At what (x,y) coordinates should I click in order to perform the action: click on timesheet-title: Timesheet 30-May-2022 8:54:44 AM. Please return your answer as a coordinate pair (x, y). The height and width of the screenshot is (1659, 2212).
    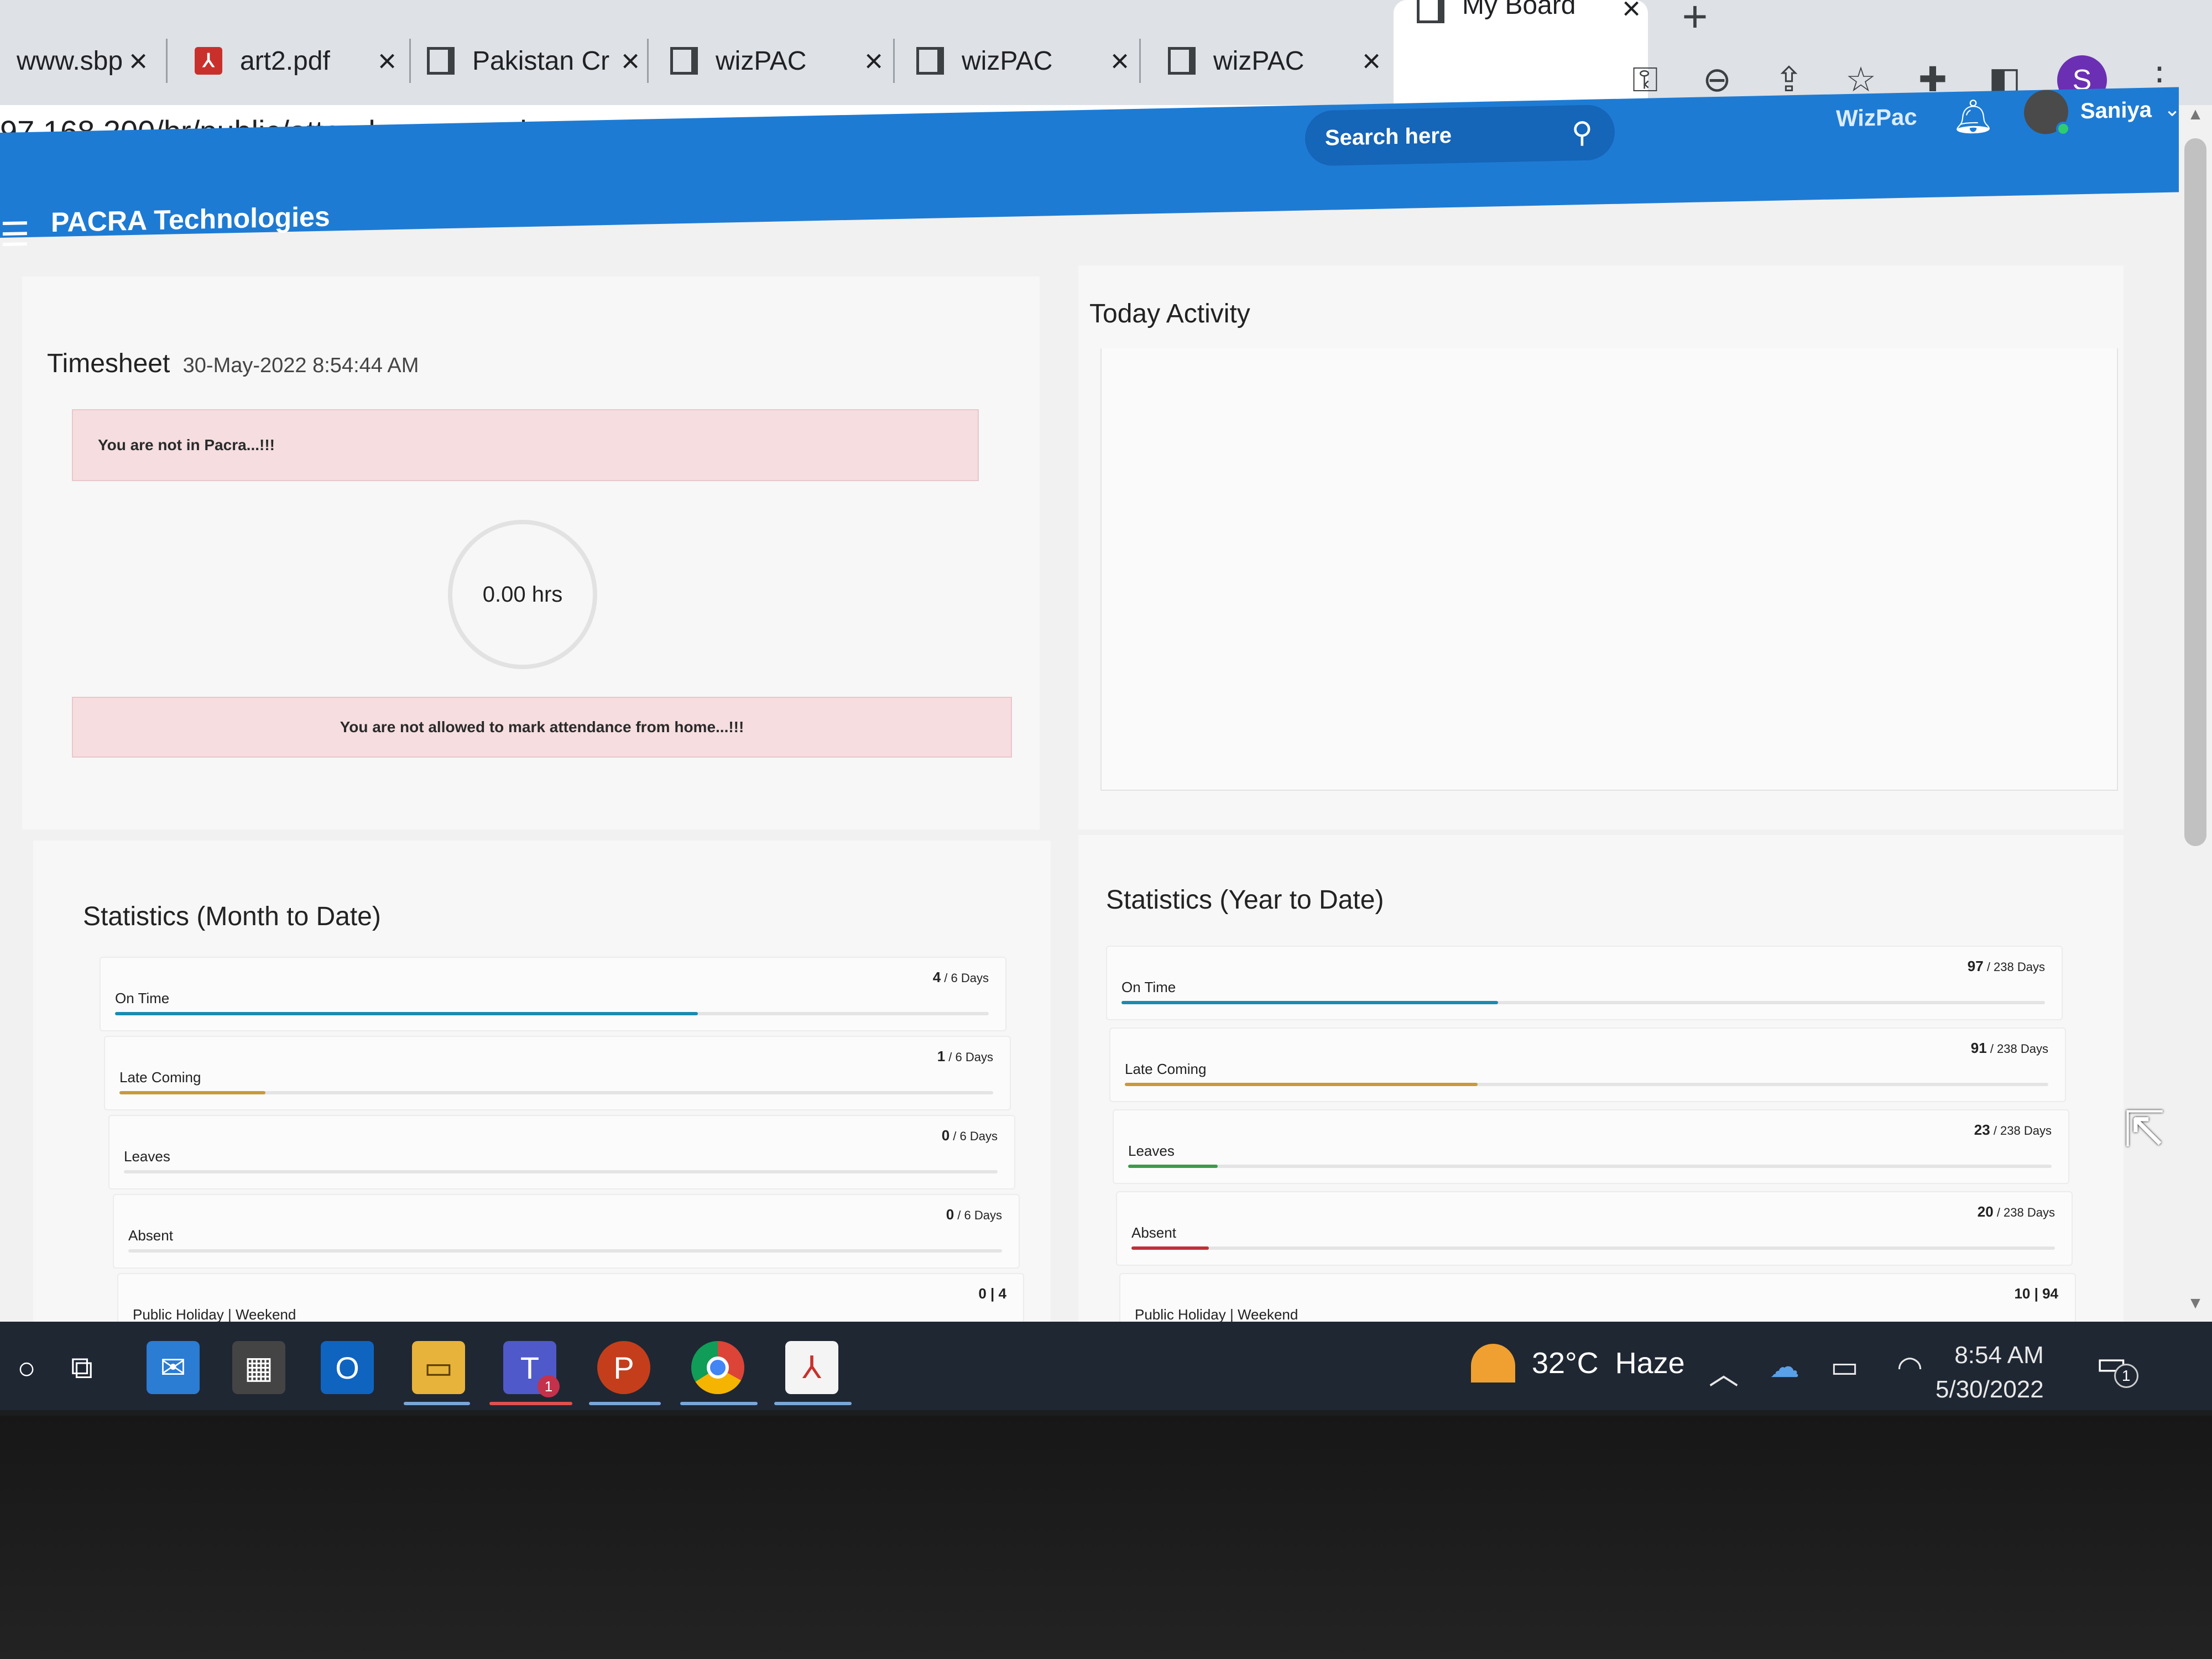
    Looking at the image, I should click on (233, 363).